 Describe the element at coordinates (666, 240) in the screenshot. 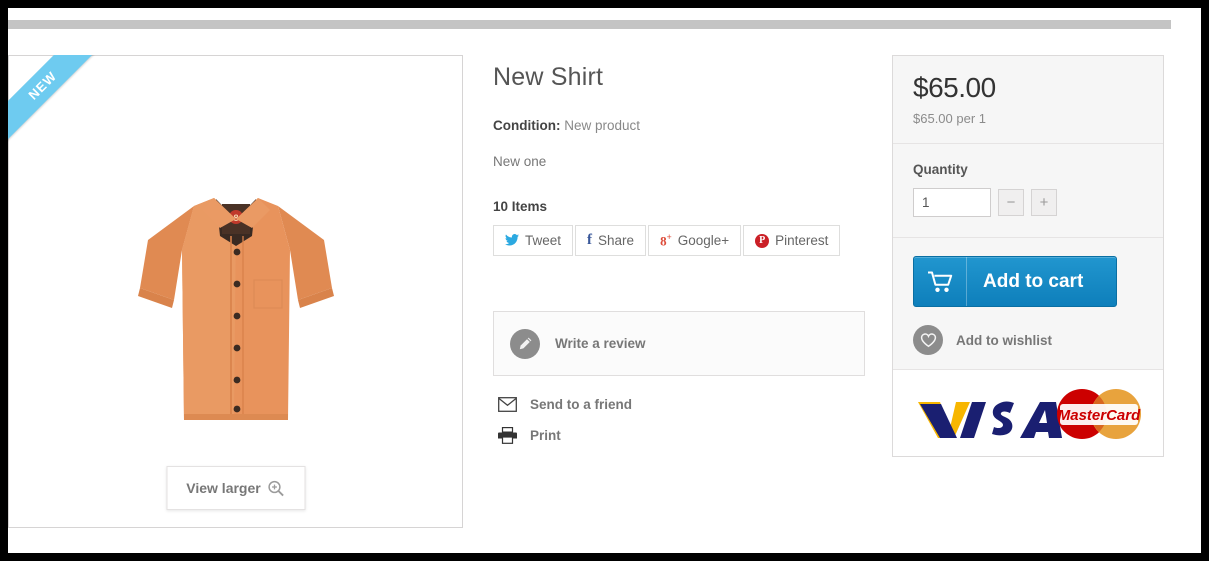

I see `googleplus-icon: 8+` at that location.